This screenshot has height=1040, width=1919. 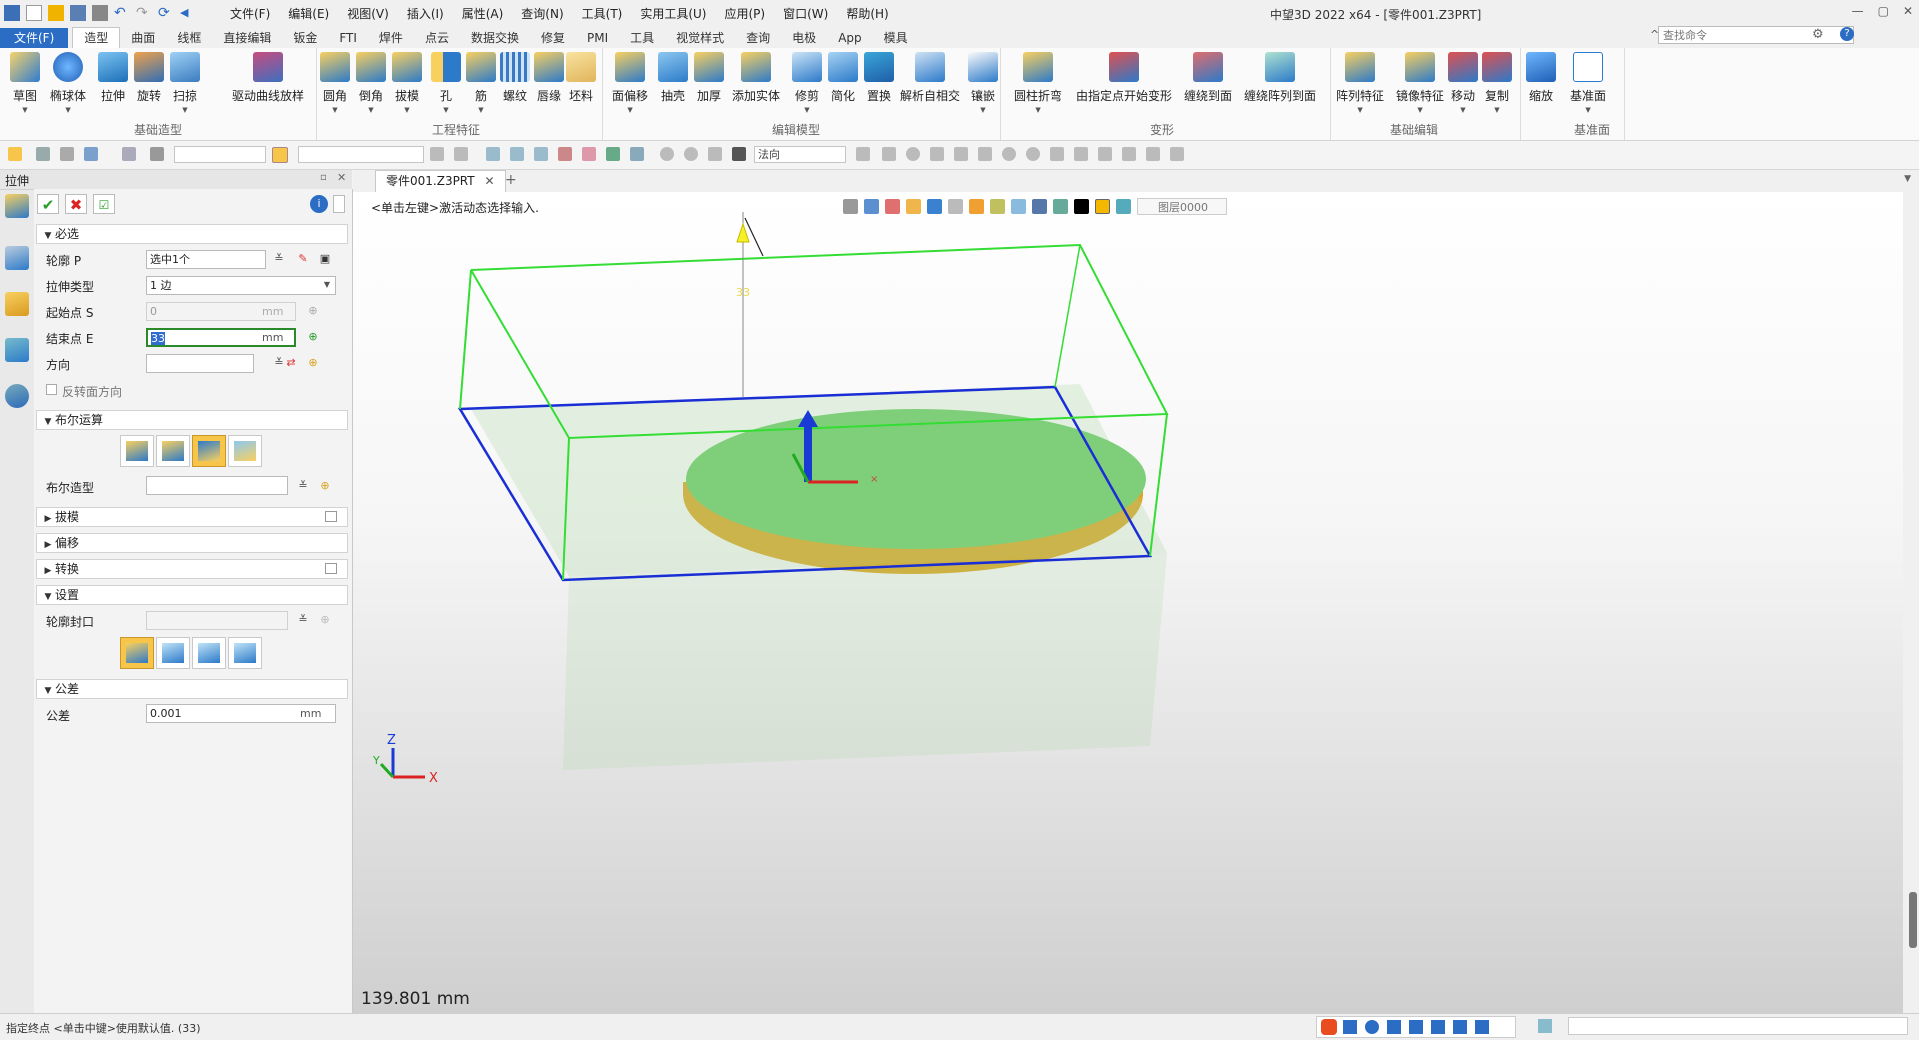 What do you see at coordinates (67, 154) in the screenshot?
I see `line-icon` at bounding box center [67, 154].